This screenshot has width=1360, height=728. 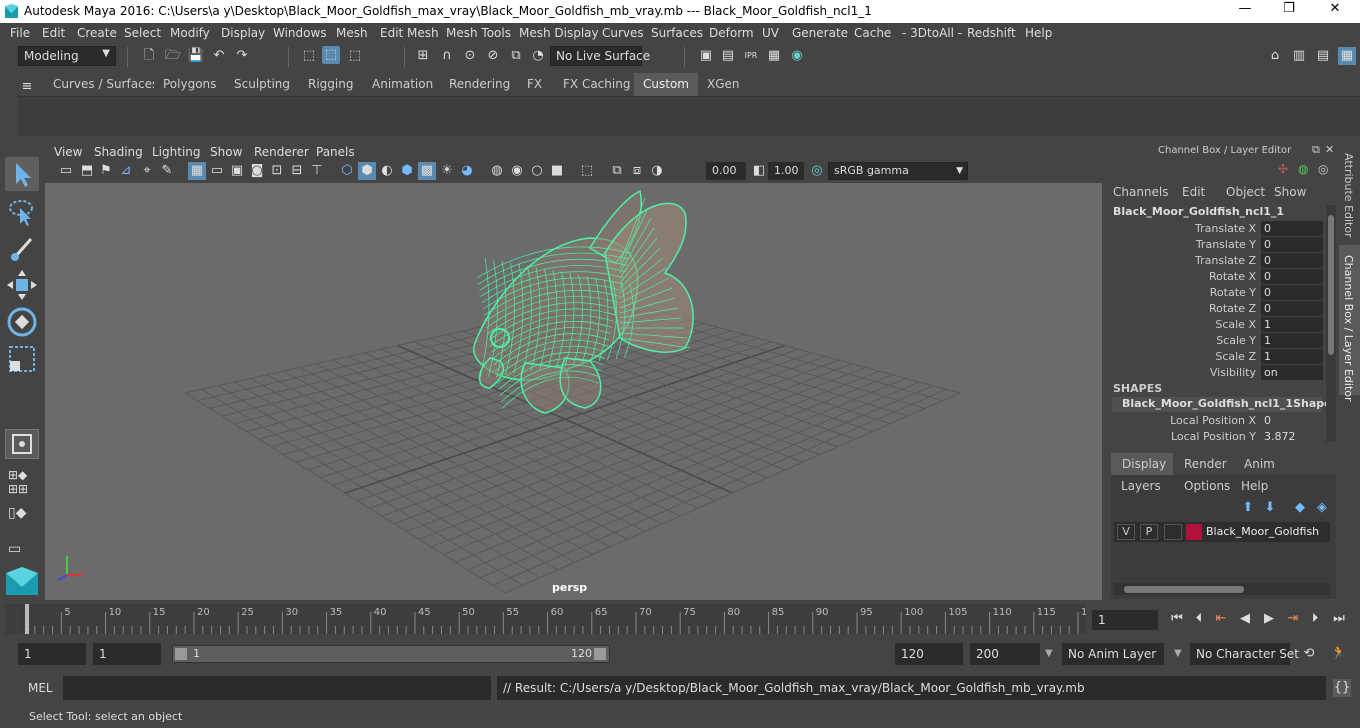 I want to click on tab-rigging: Rigging, so click(x=331, y=84).